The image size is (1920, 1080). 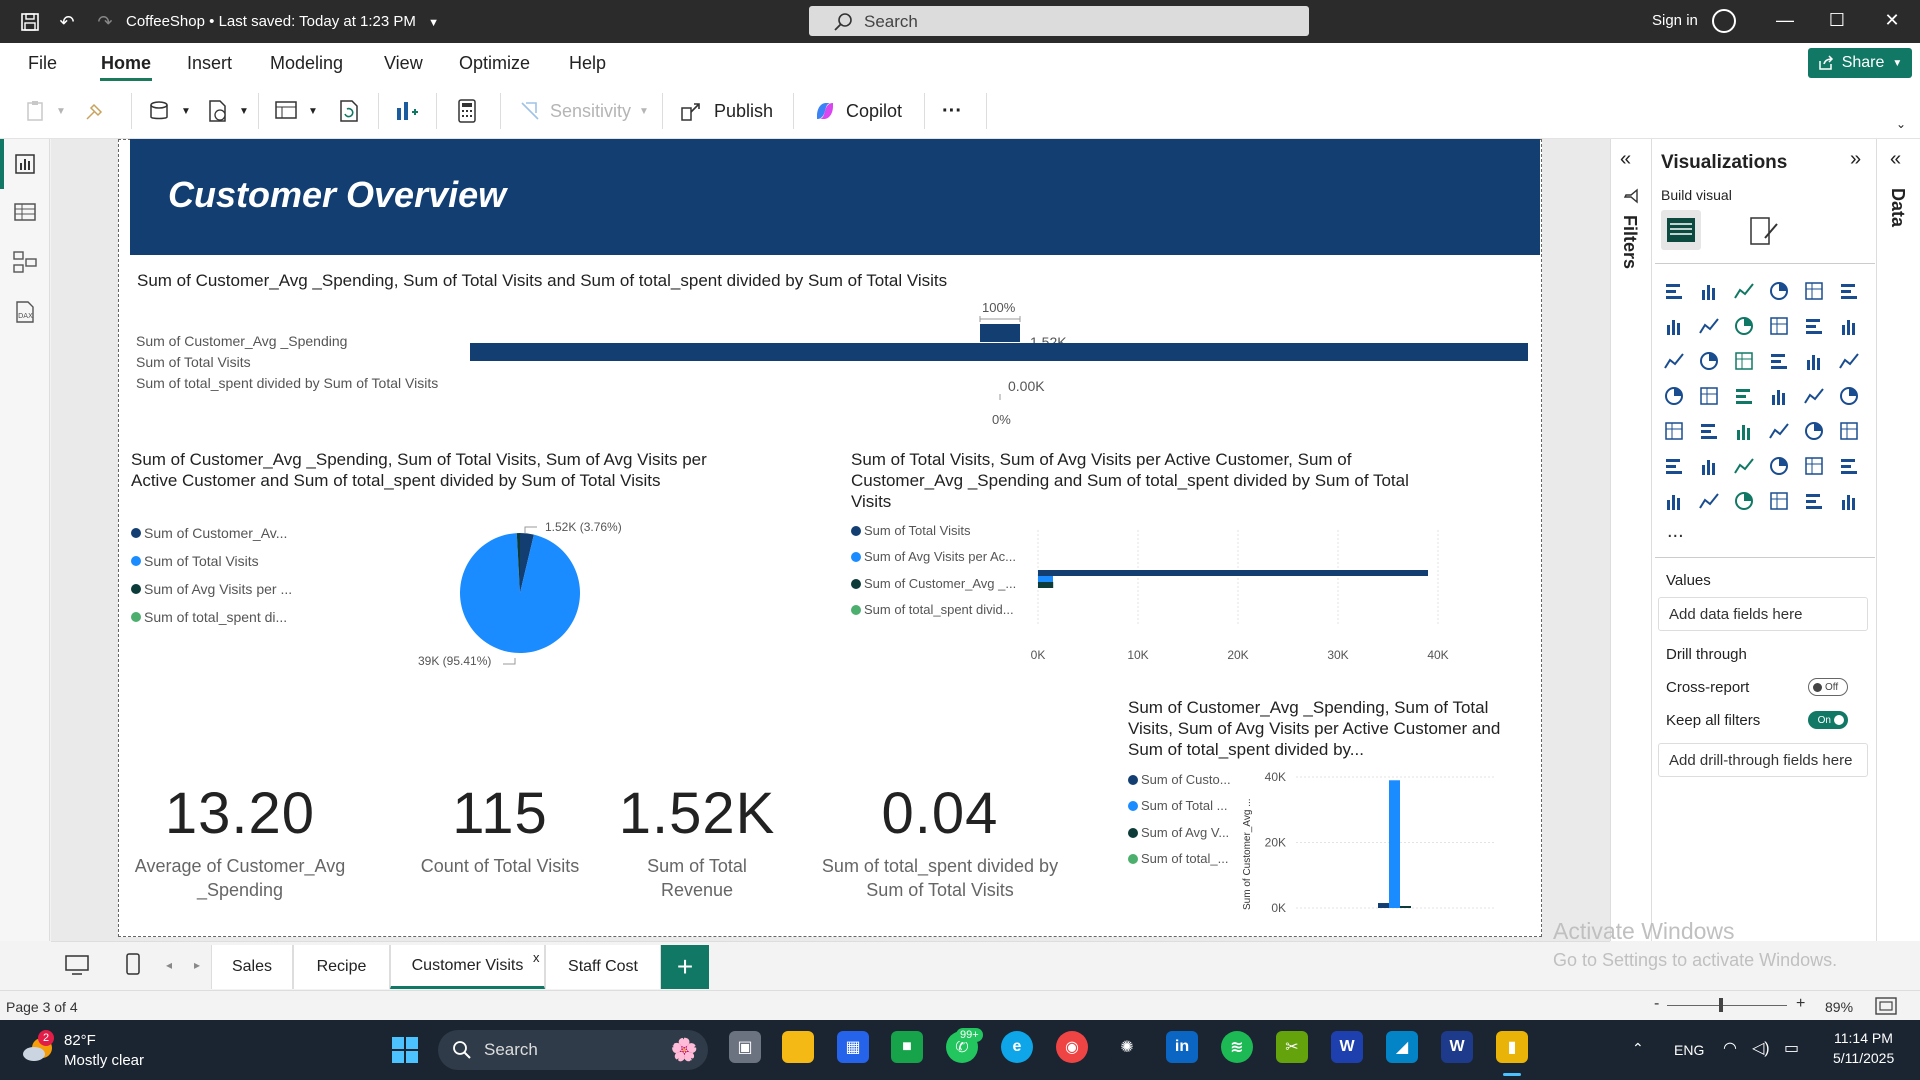 I want to click on format-visual-tab, so click(x=1765, y=230).